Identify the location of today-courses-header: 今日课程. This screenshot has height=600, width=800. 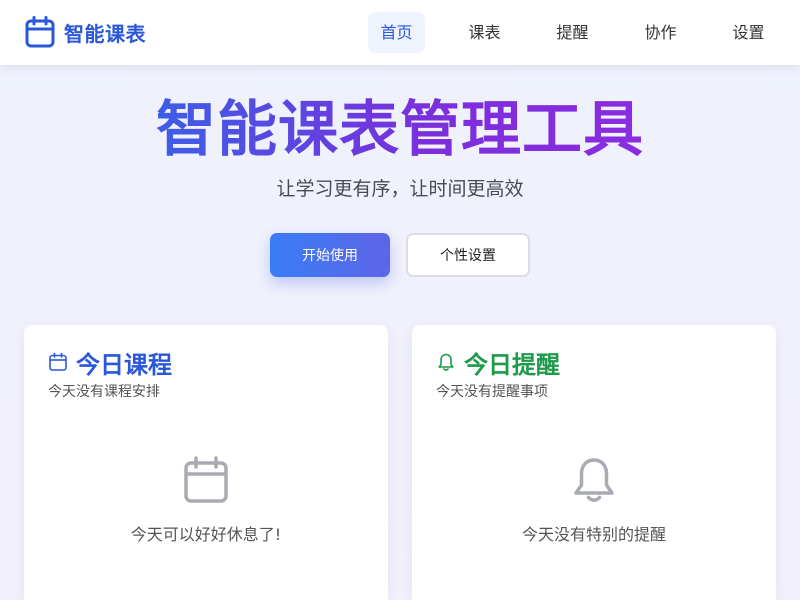
(110, 363).